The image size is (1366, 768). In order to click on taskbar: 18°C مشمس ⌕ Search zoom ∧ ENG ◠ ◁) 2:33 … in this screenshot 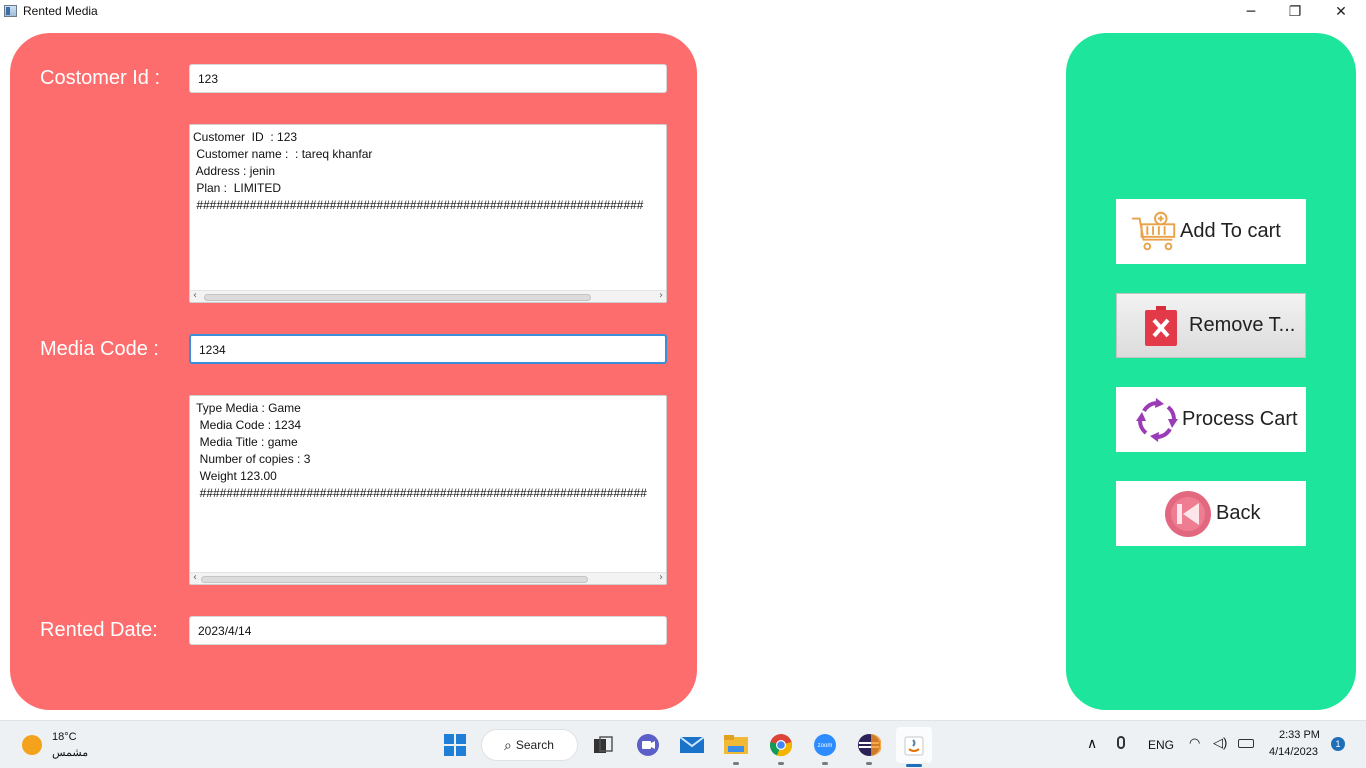, I will do `click(683, 744)`.